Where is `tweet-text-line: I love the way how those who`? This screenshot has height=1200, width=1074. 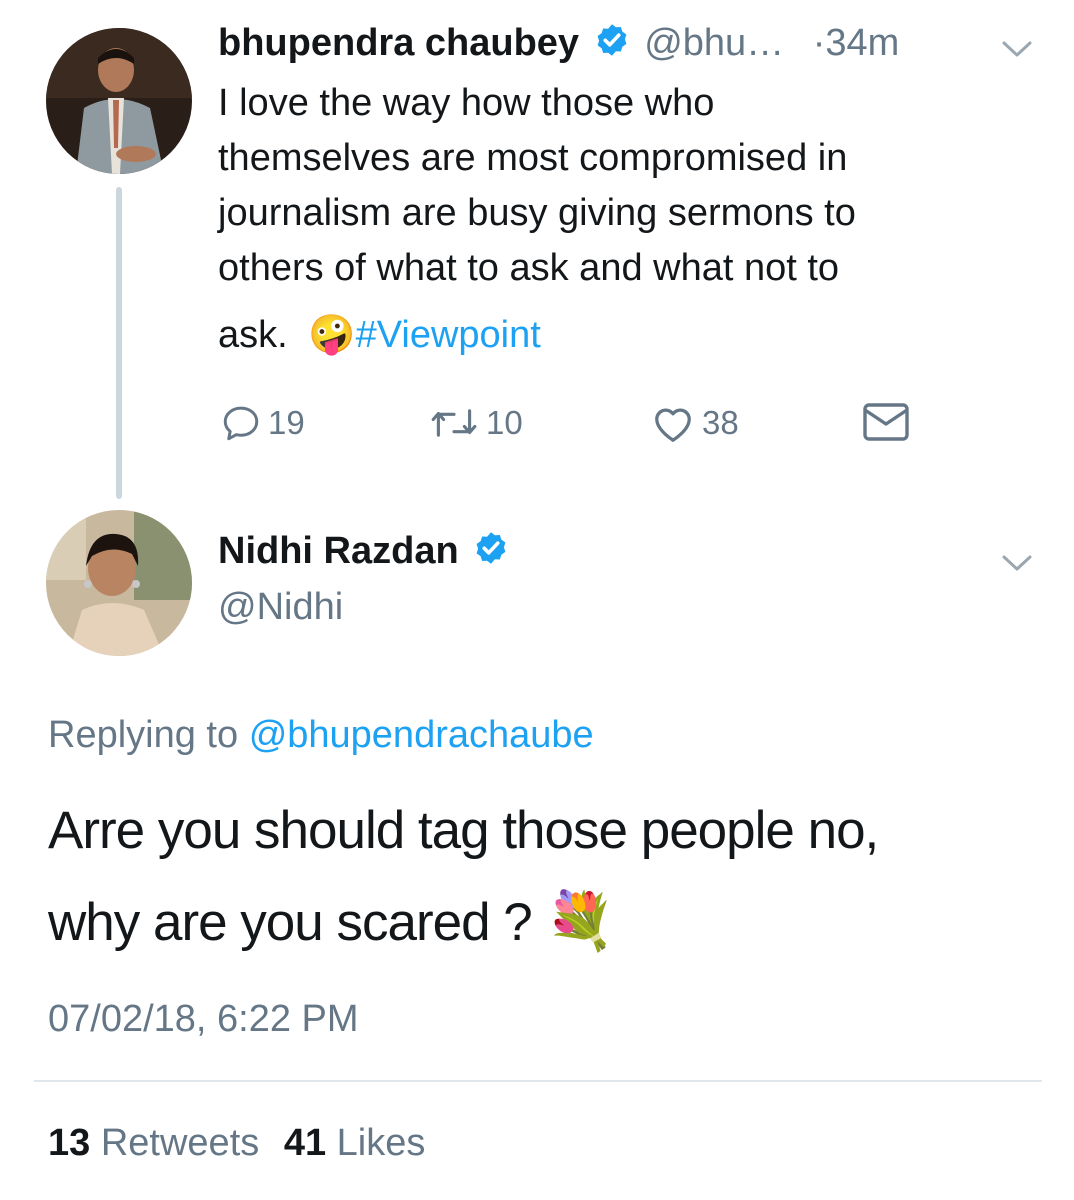
tweet-text-line: I love the way how those who is located at coordinates (466, 103).